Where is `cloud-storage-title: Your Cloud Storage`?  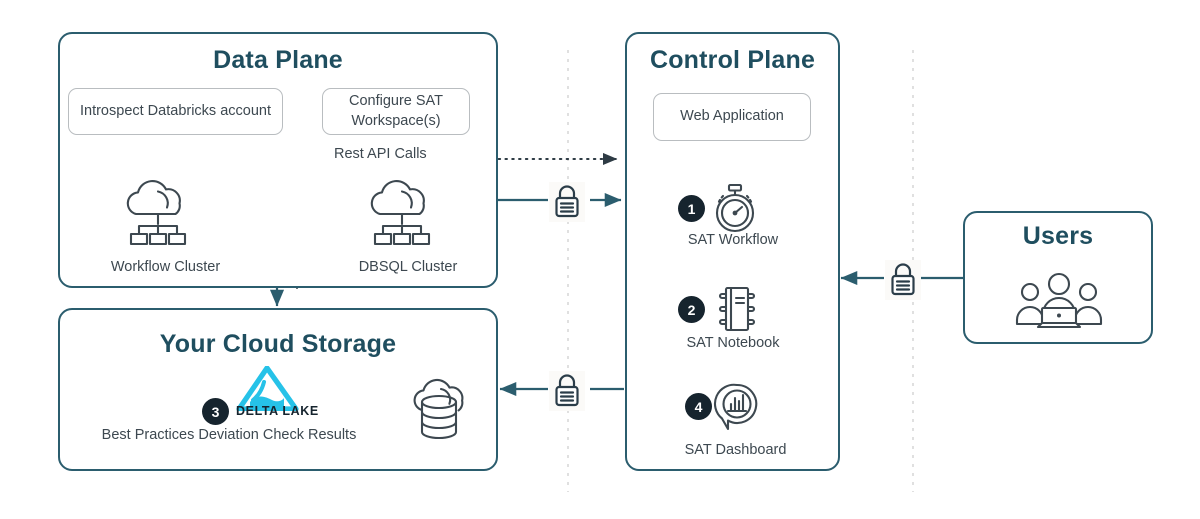 cloud-storage-title: Your Cloud Storage is located at coordinates (278, 344).